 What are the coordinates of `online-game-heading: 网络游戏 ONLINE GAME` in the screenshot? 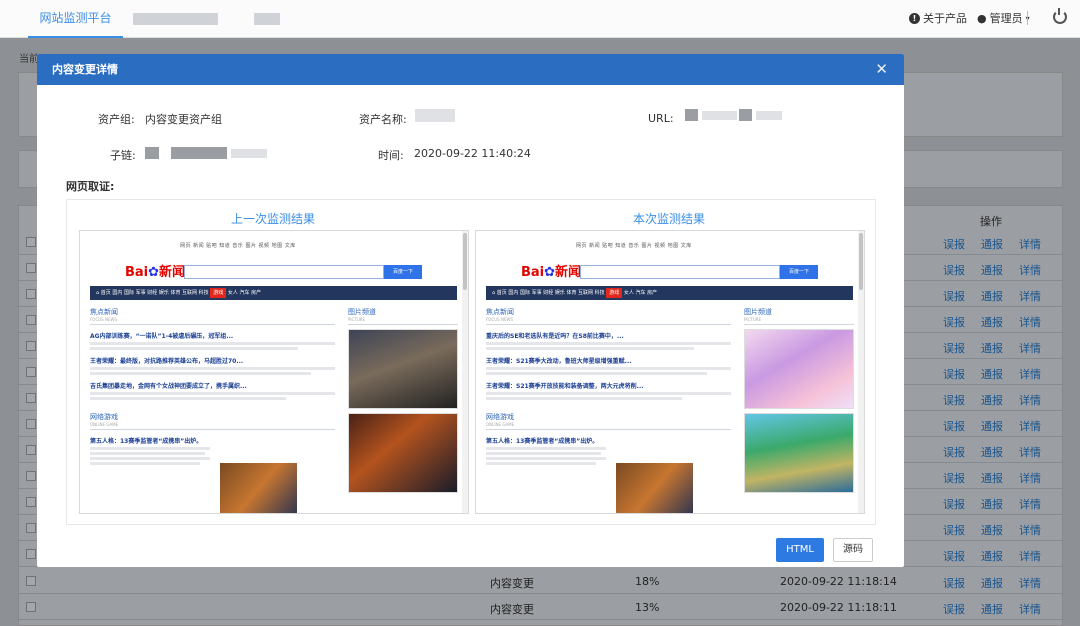 It's located at (212, 421).